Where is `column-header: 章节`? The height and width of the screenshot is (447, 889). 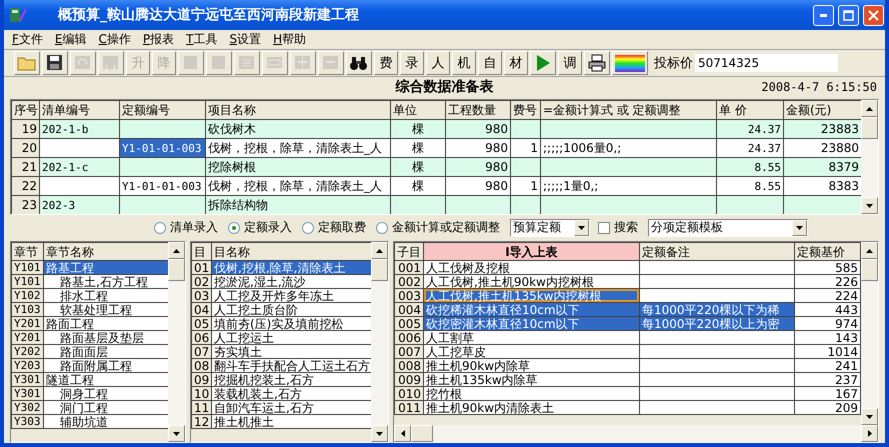 column-header: 章节 is located at coordinates (28, 251).